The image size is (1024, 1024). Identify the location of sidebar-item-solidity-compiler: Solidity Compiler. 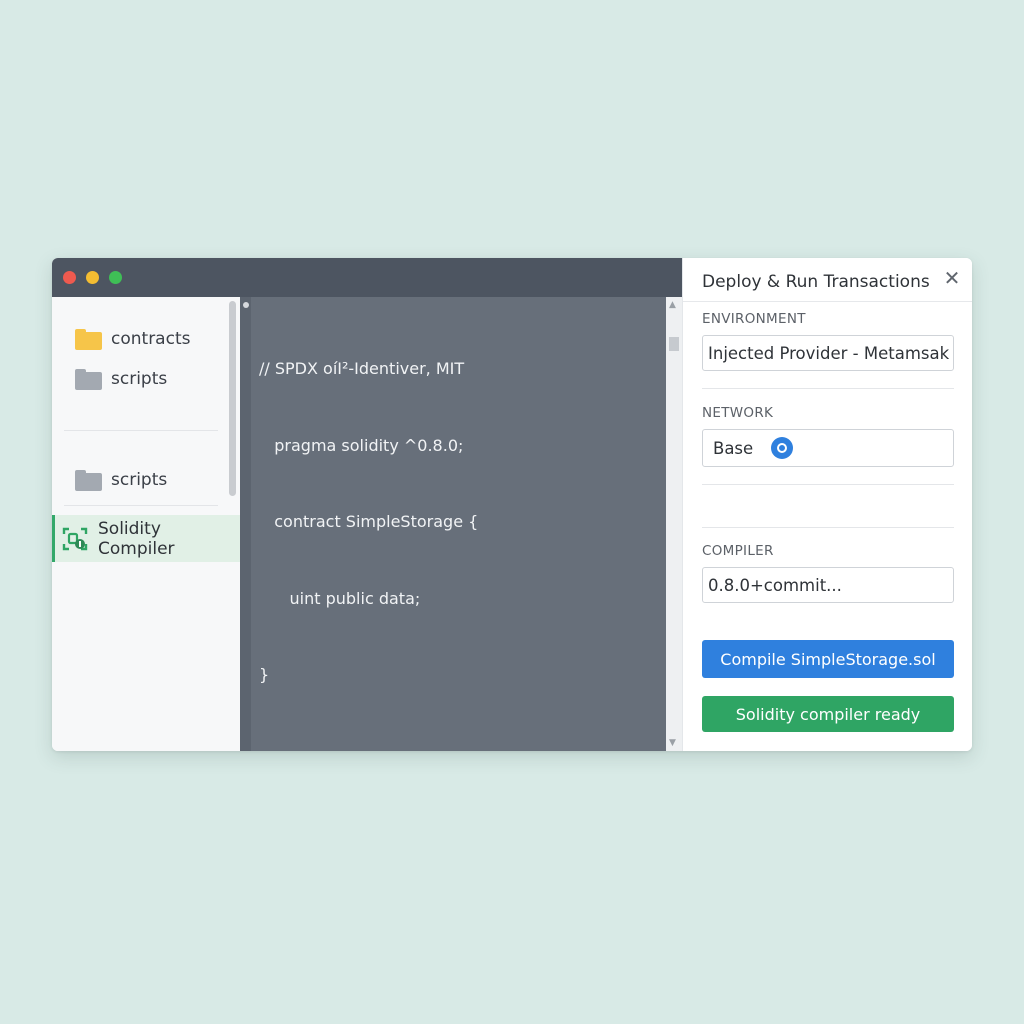
(146, 538).